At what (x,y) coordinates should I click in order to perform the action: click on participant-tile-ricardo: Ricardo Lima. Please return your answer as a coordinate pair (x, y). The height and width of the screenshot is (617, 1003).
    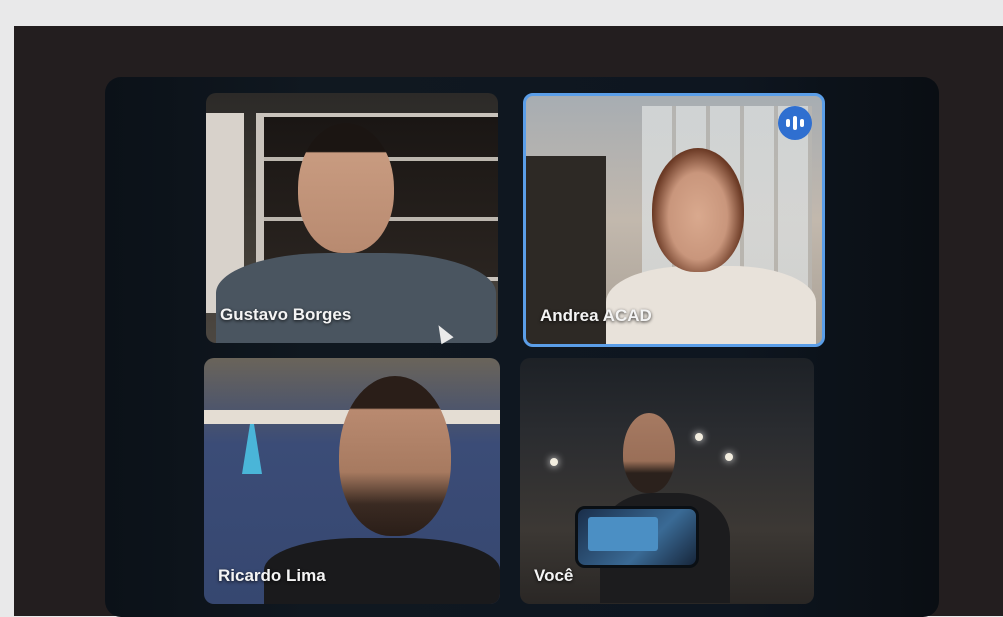
    Looking at the image, I should click on (352, 481).